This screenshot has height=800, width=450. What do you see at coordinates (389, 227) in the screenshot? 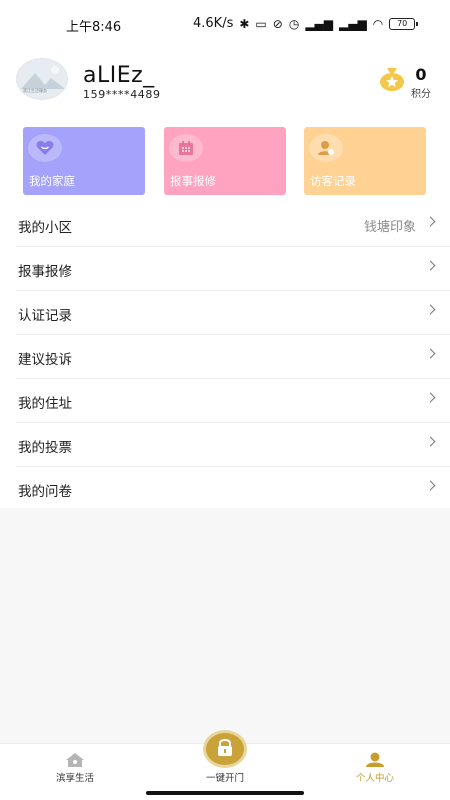
I see `community-value: 钱塘印象` at bounding box center [389, 227].